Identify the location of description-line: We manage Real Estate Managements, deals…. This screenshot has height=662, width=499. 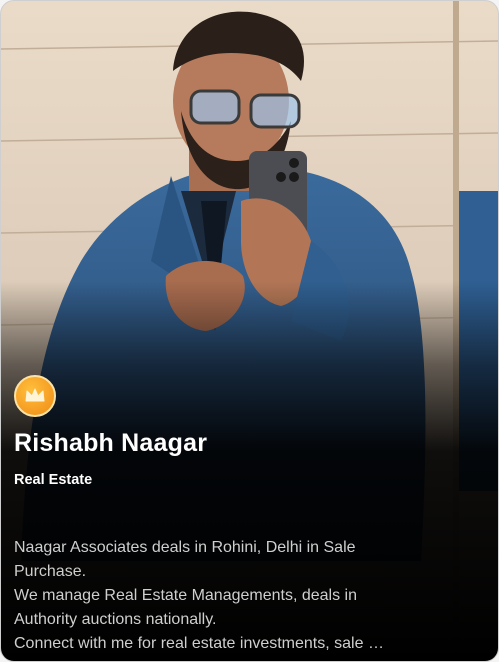
(186, 595).